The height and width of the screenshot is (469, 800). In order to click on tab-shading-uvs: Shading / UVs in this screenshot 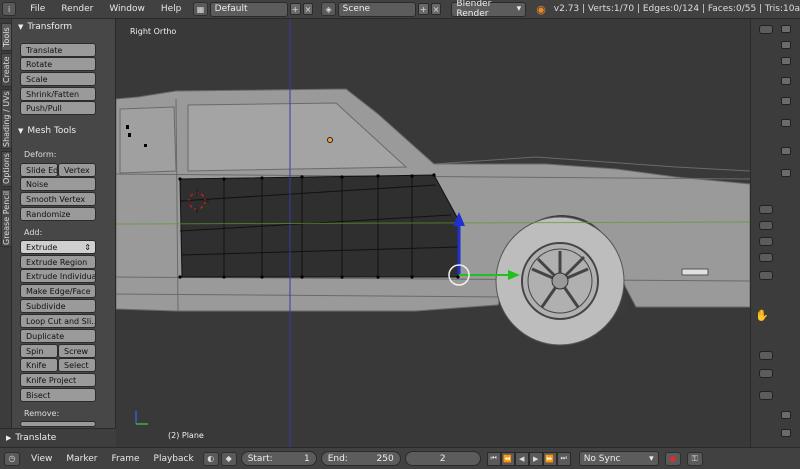, I will do `click(6, 119)`.